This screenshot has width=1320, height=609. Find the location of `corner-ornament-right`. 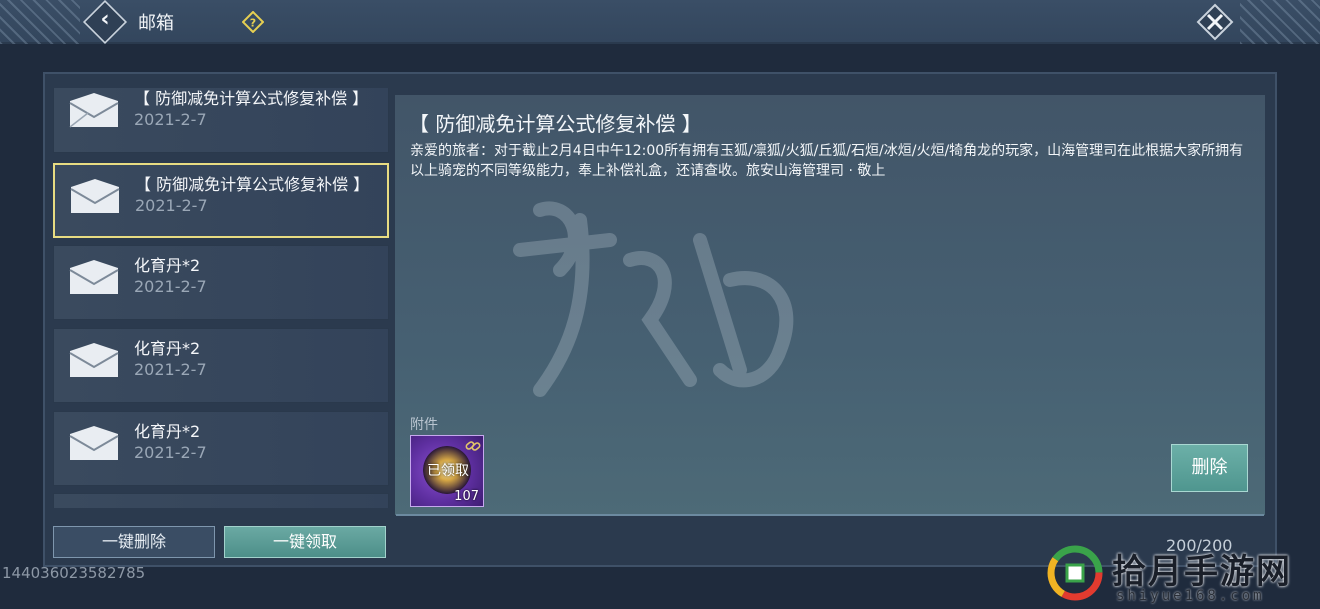

corner-ornament-right is located at coordinates (1280, 22).